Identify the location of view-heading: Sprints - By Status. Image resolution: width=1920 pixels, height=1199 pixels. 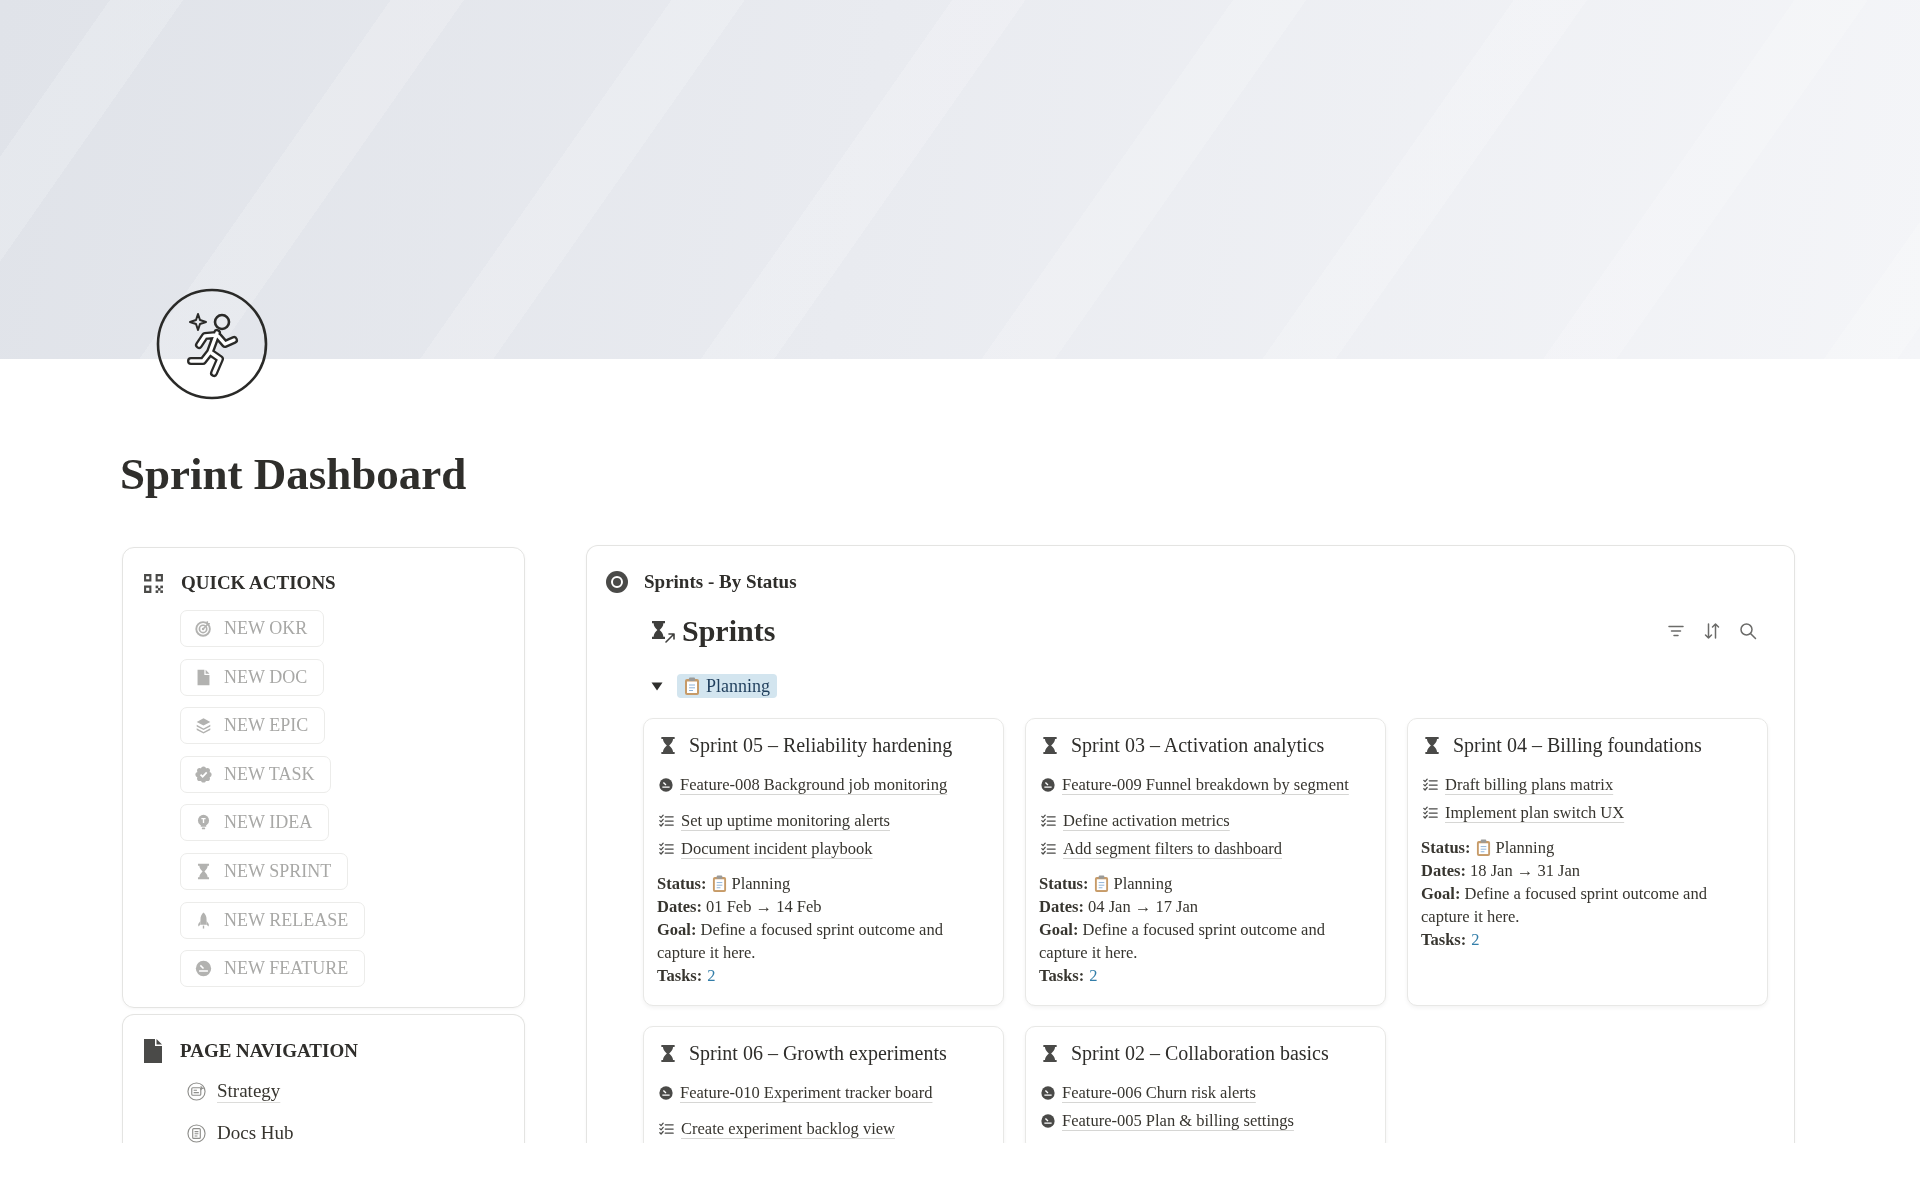
(720, 582).